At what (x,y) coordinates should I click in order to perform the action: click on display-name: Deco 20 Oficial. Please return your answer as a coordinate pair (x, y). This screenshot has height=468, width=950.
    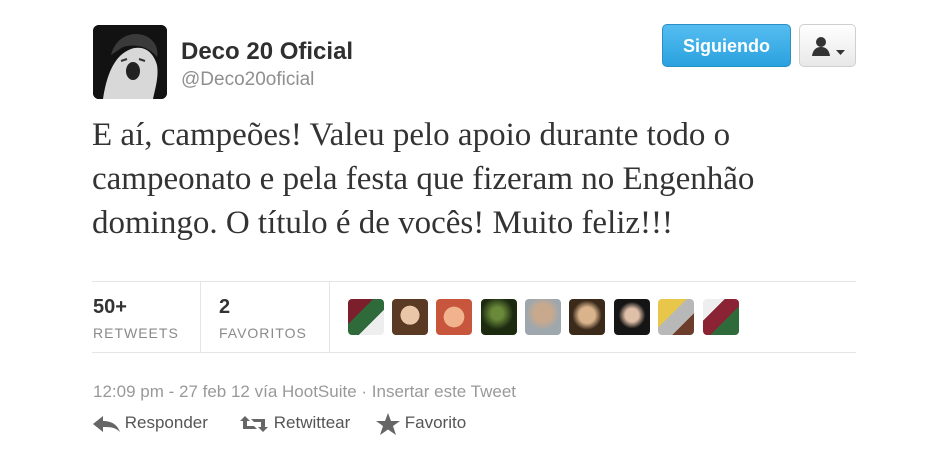
    Looking at the image, I should click on (267, 52).